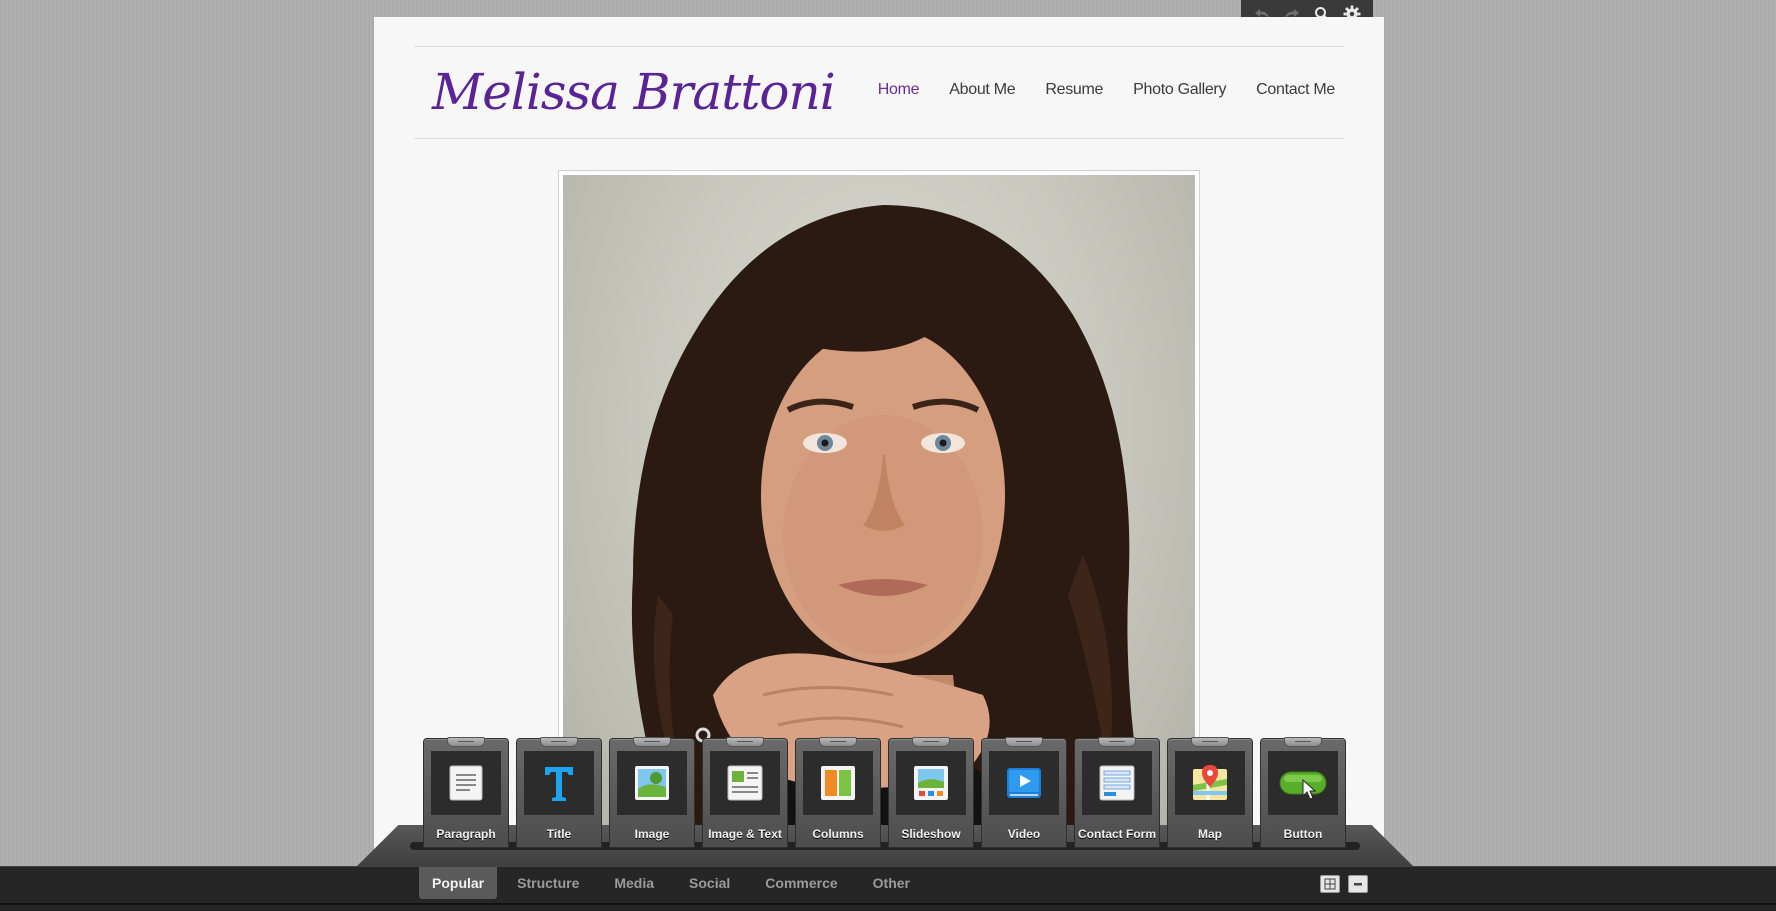  I want to click on minimize-button, so click(1358, 884).